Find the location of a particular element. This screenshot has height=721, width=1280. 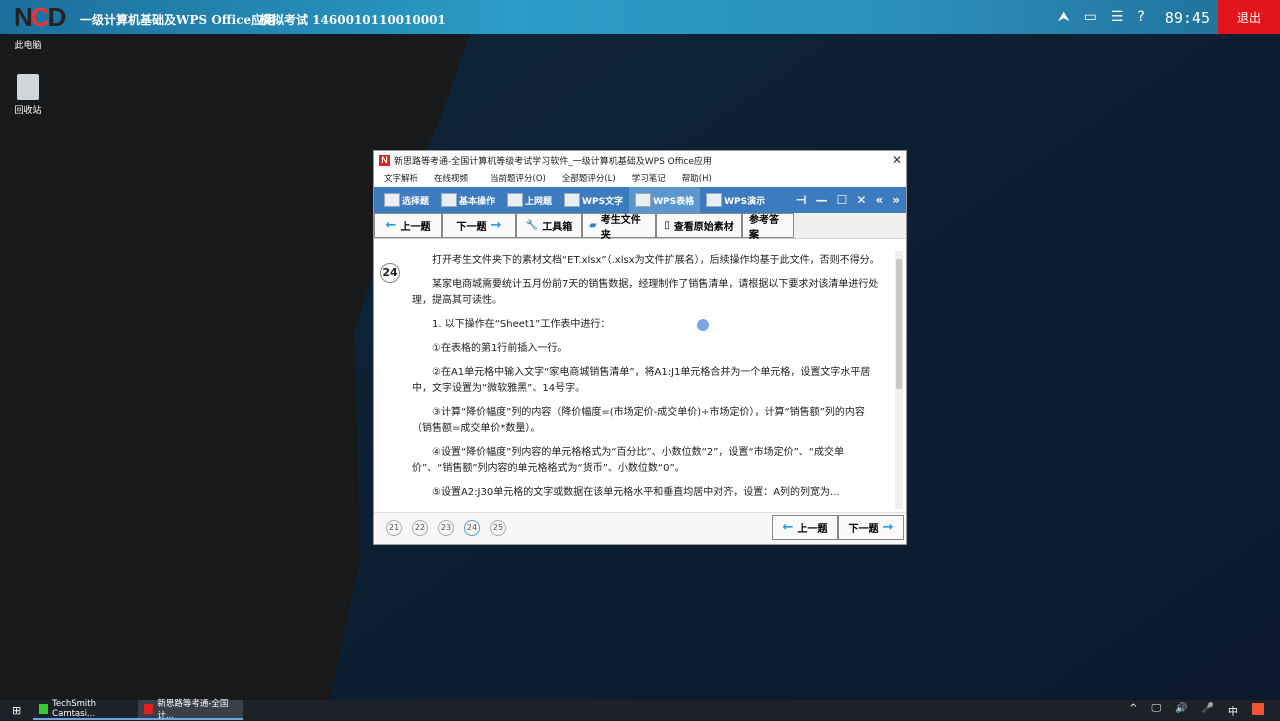

page-22: 22 is located at coordinates (420, 528).